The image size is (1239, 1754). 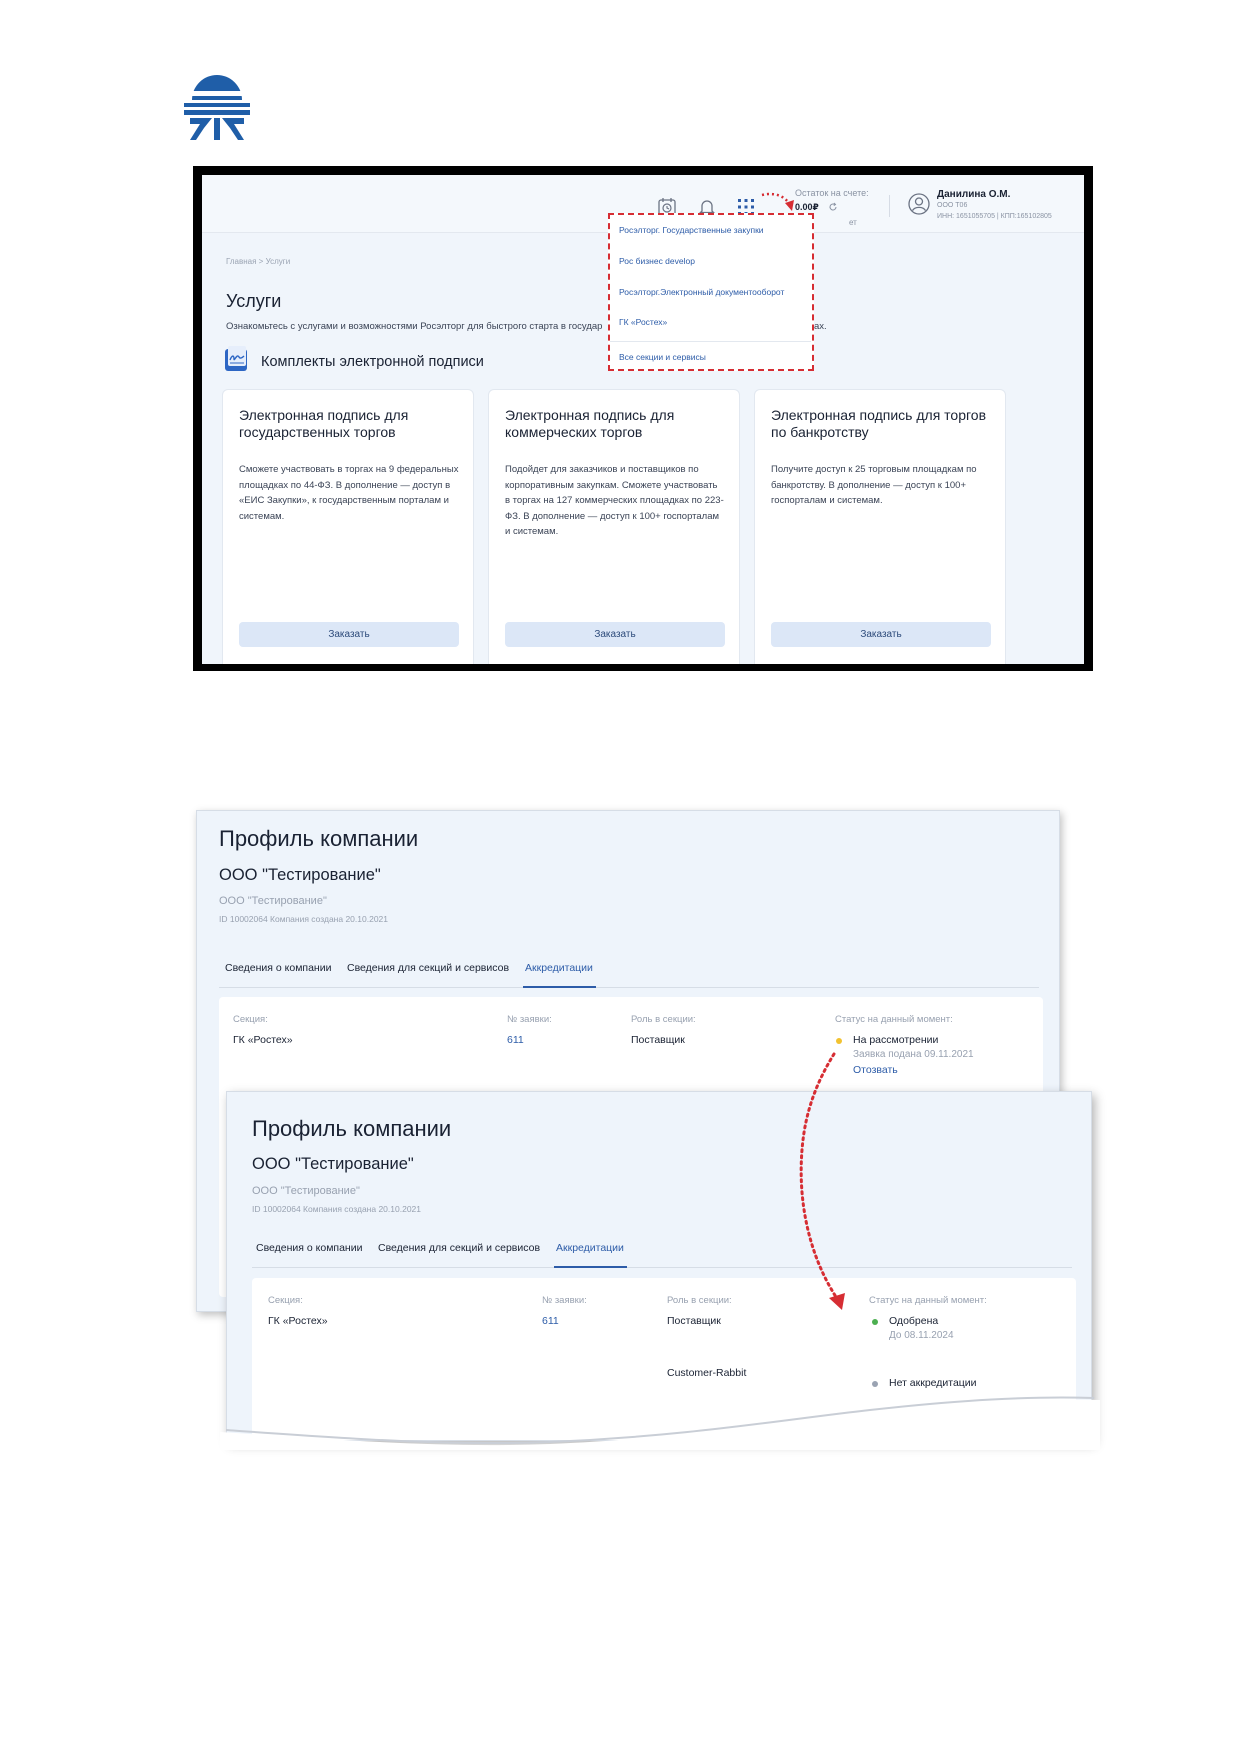 What do you see at coordinates (807, 207) in the screenshot?
I see `balance-value: 0.00₽` at bounding box center [807, 207].